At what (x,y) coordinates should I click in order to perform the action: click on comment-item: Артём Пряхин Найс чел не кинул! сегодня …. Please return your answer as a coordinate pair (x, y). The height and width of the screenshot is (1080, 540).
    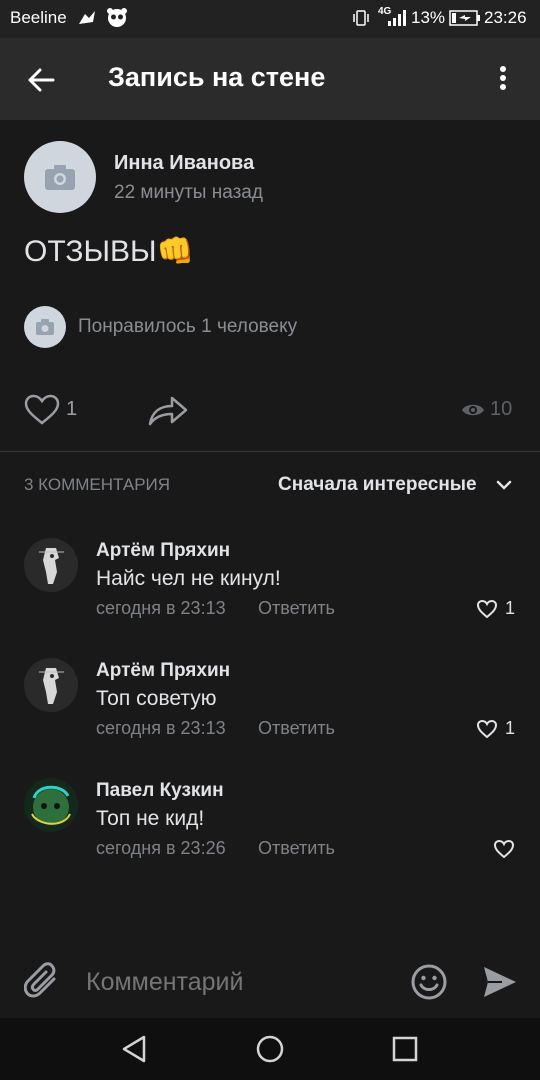
    Looking at the image, I should click on (270, 585).